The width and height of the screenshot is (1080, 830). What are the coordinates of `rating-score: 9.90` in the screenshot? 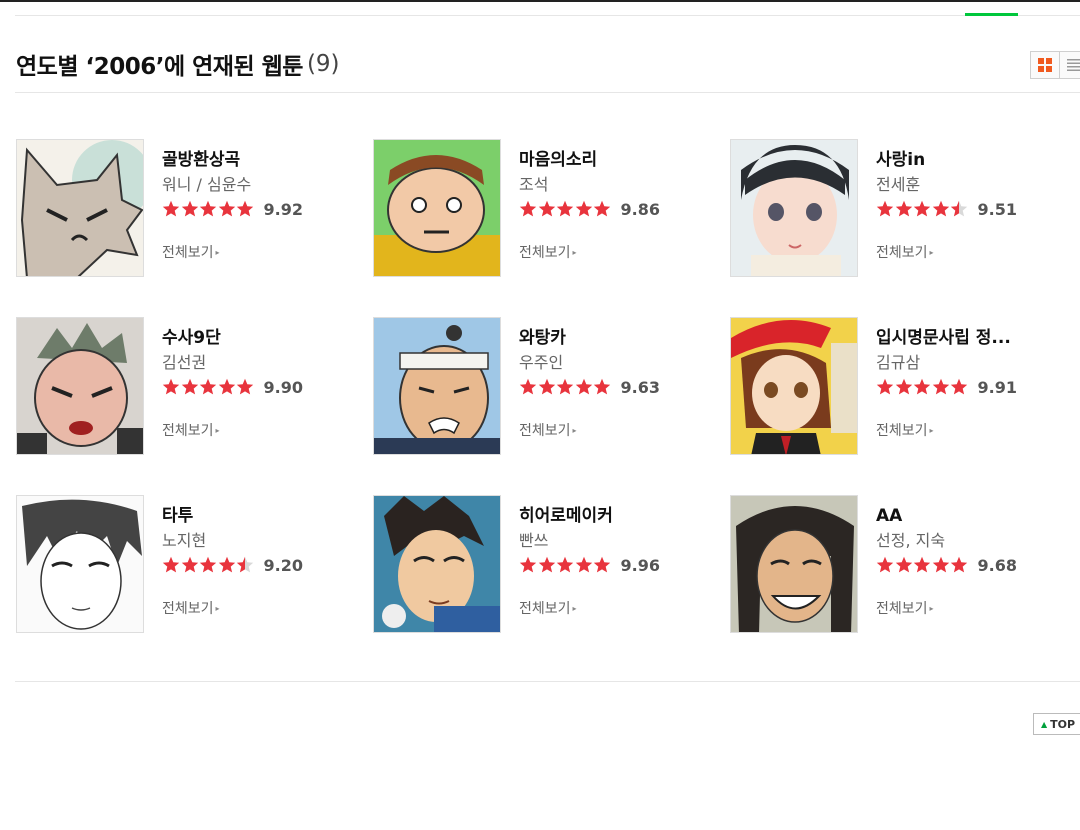 It's located at (283, 387).